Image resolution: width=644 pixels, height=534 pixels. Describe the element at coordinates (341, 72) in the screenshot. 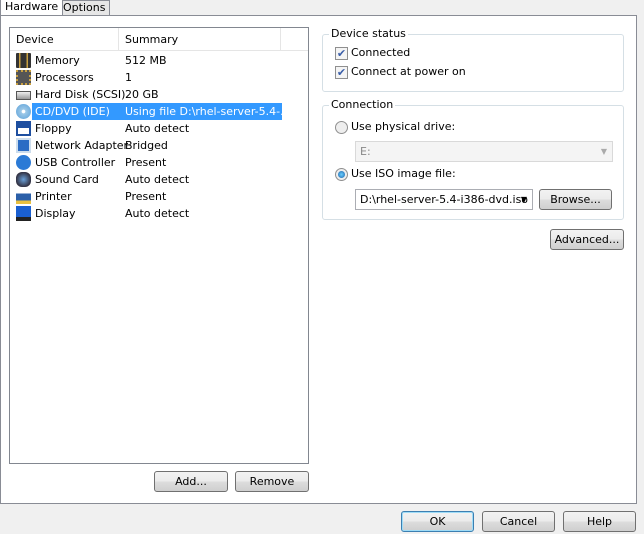

I see `connect-at-power-on-checkbox: ✔` at that location.